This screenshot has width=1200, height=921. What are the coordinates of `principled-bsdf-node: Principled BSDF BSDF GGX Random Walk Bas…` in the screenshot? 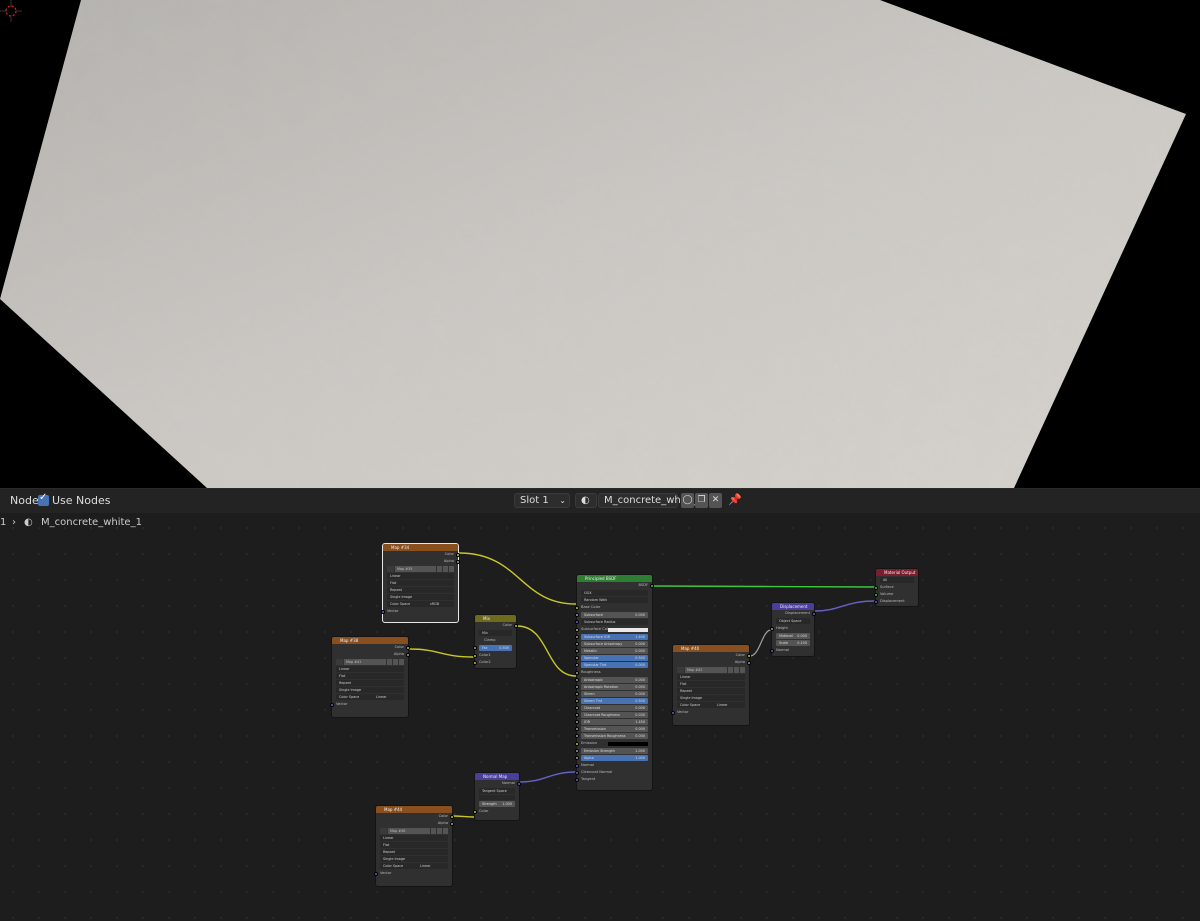 It's located at (614, 682).